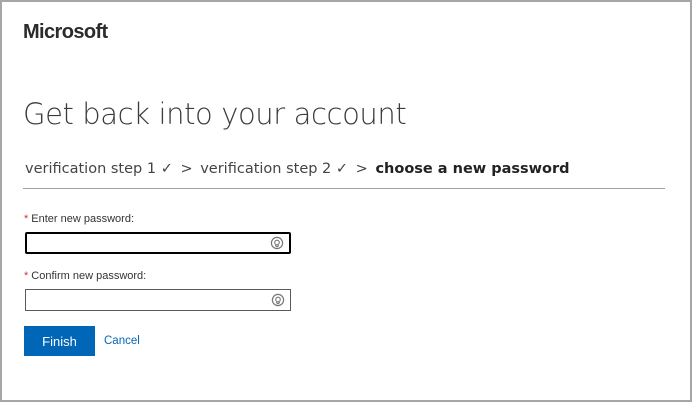 The width and height of the screenshot is (692, 402). I want to click on confirm-password-label: * Confirm new password:, so click(85, 276).